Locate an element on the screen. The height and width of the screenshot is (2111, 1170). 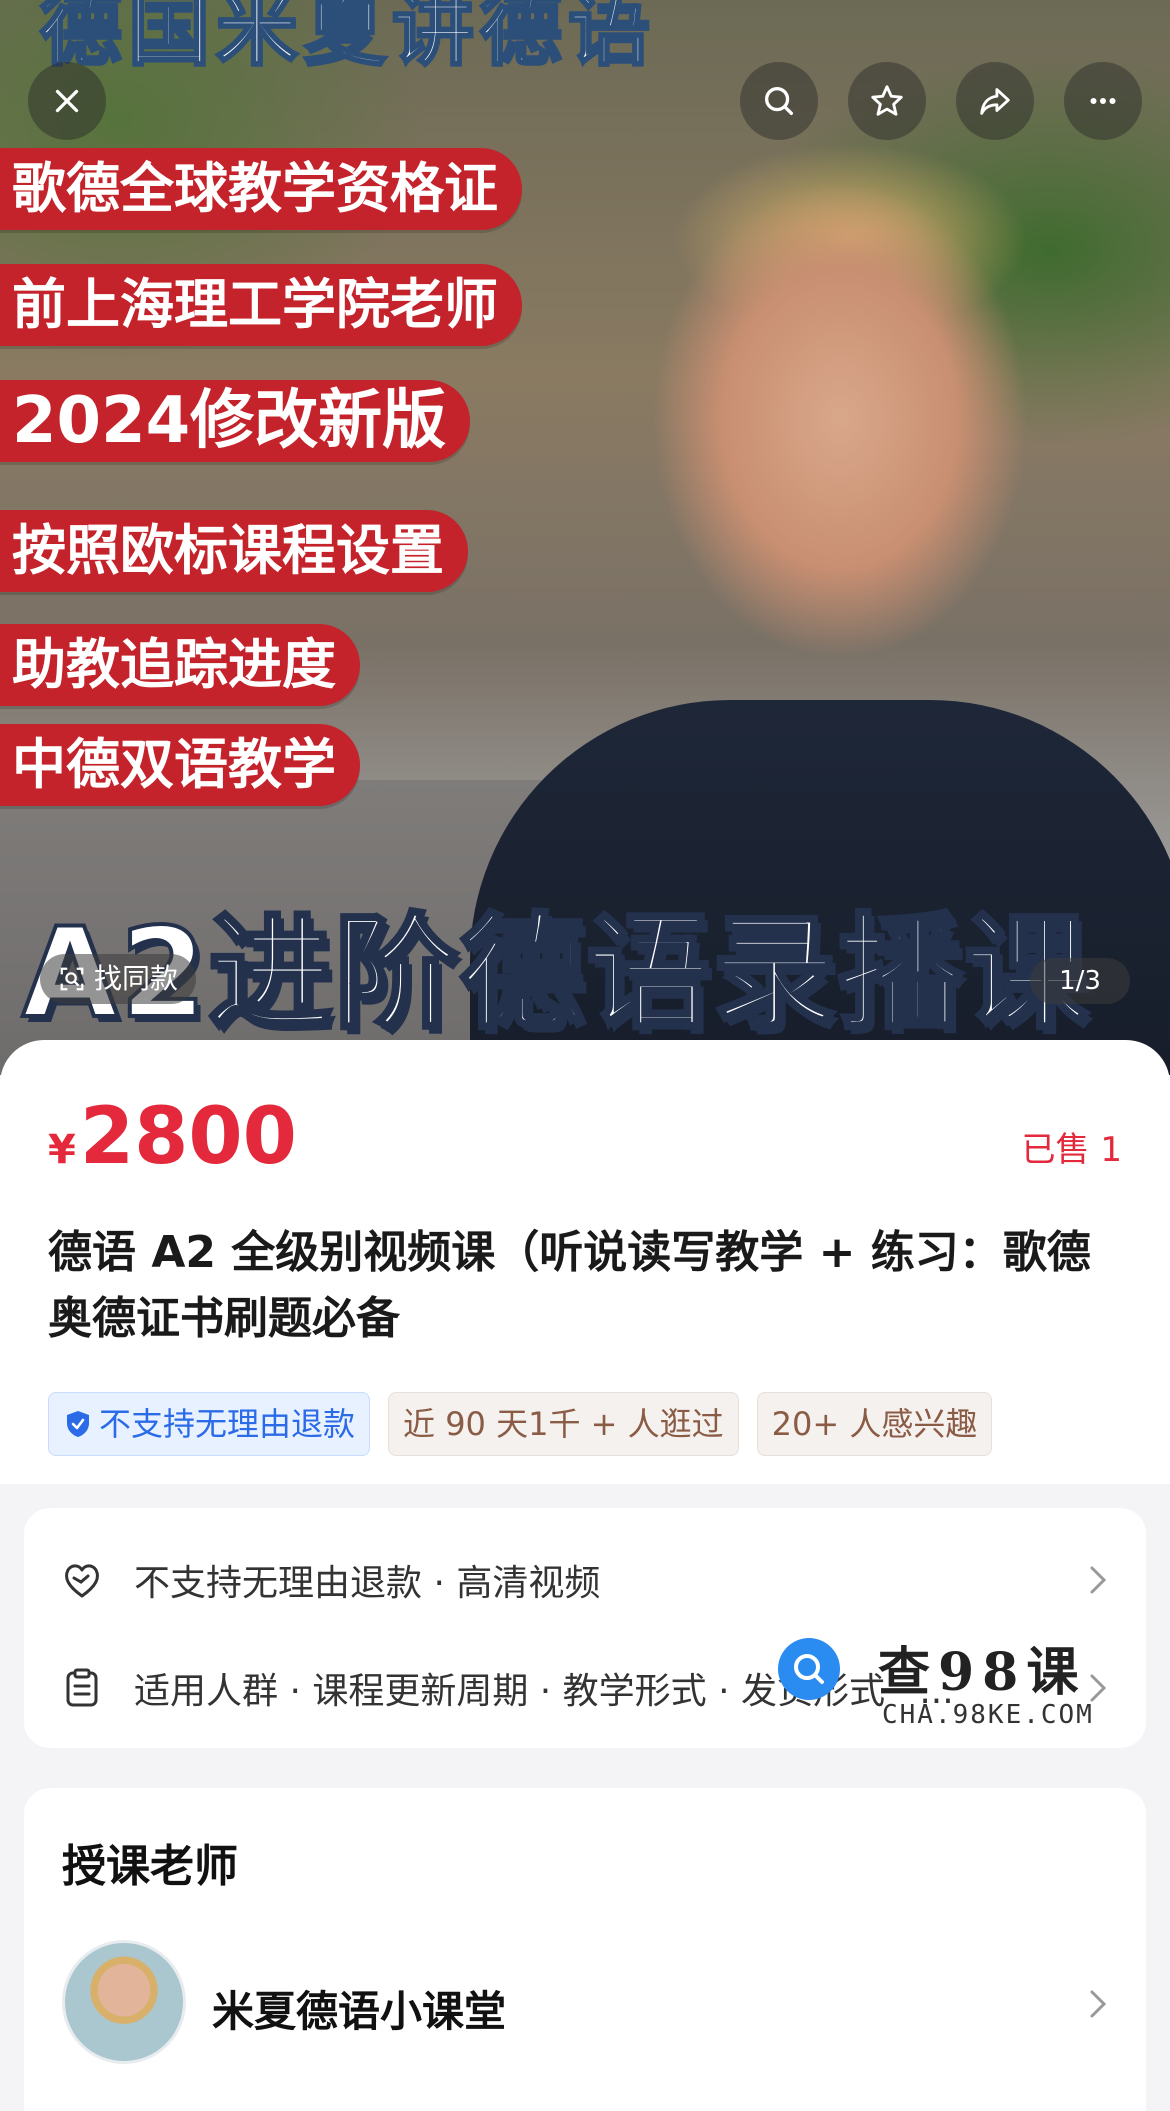
watermark-logo-icon is located at coordinates (809, 1669).